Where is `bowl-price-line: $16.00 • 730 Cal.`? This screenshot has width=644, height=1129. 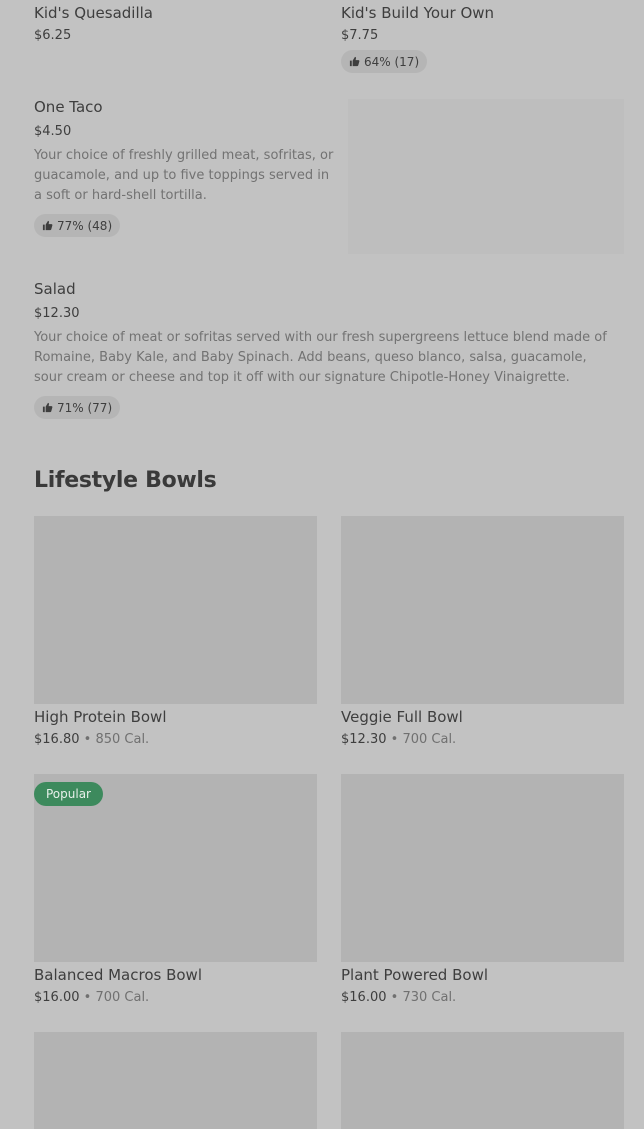
bowl-price-line: $16.00 • 730 Cal. is located at coordinates (398, 997).